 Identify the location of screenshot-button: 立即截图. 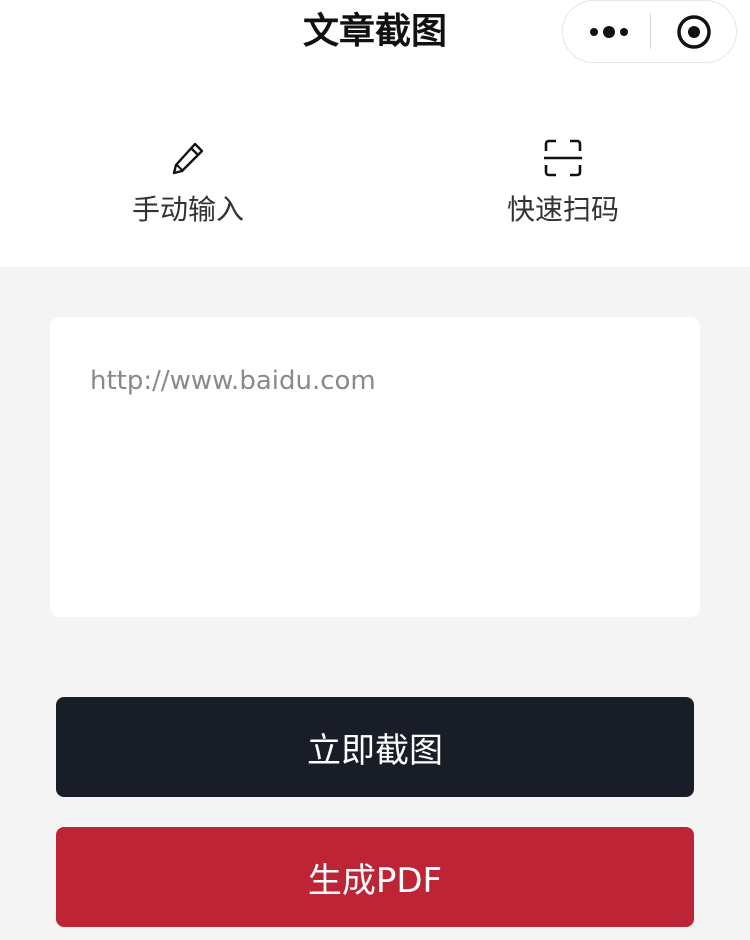
(375, 747).